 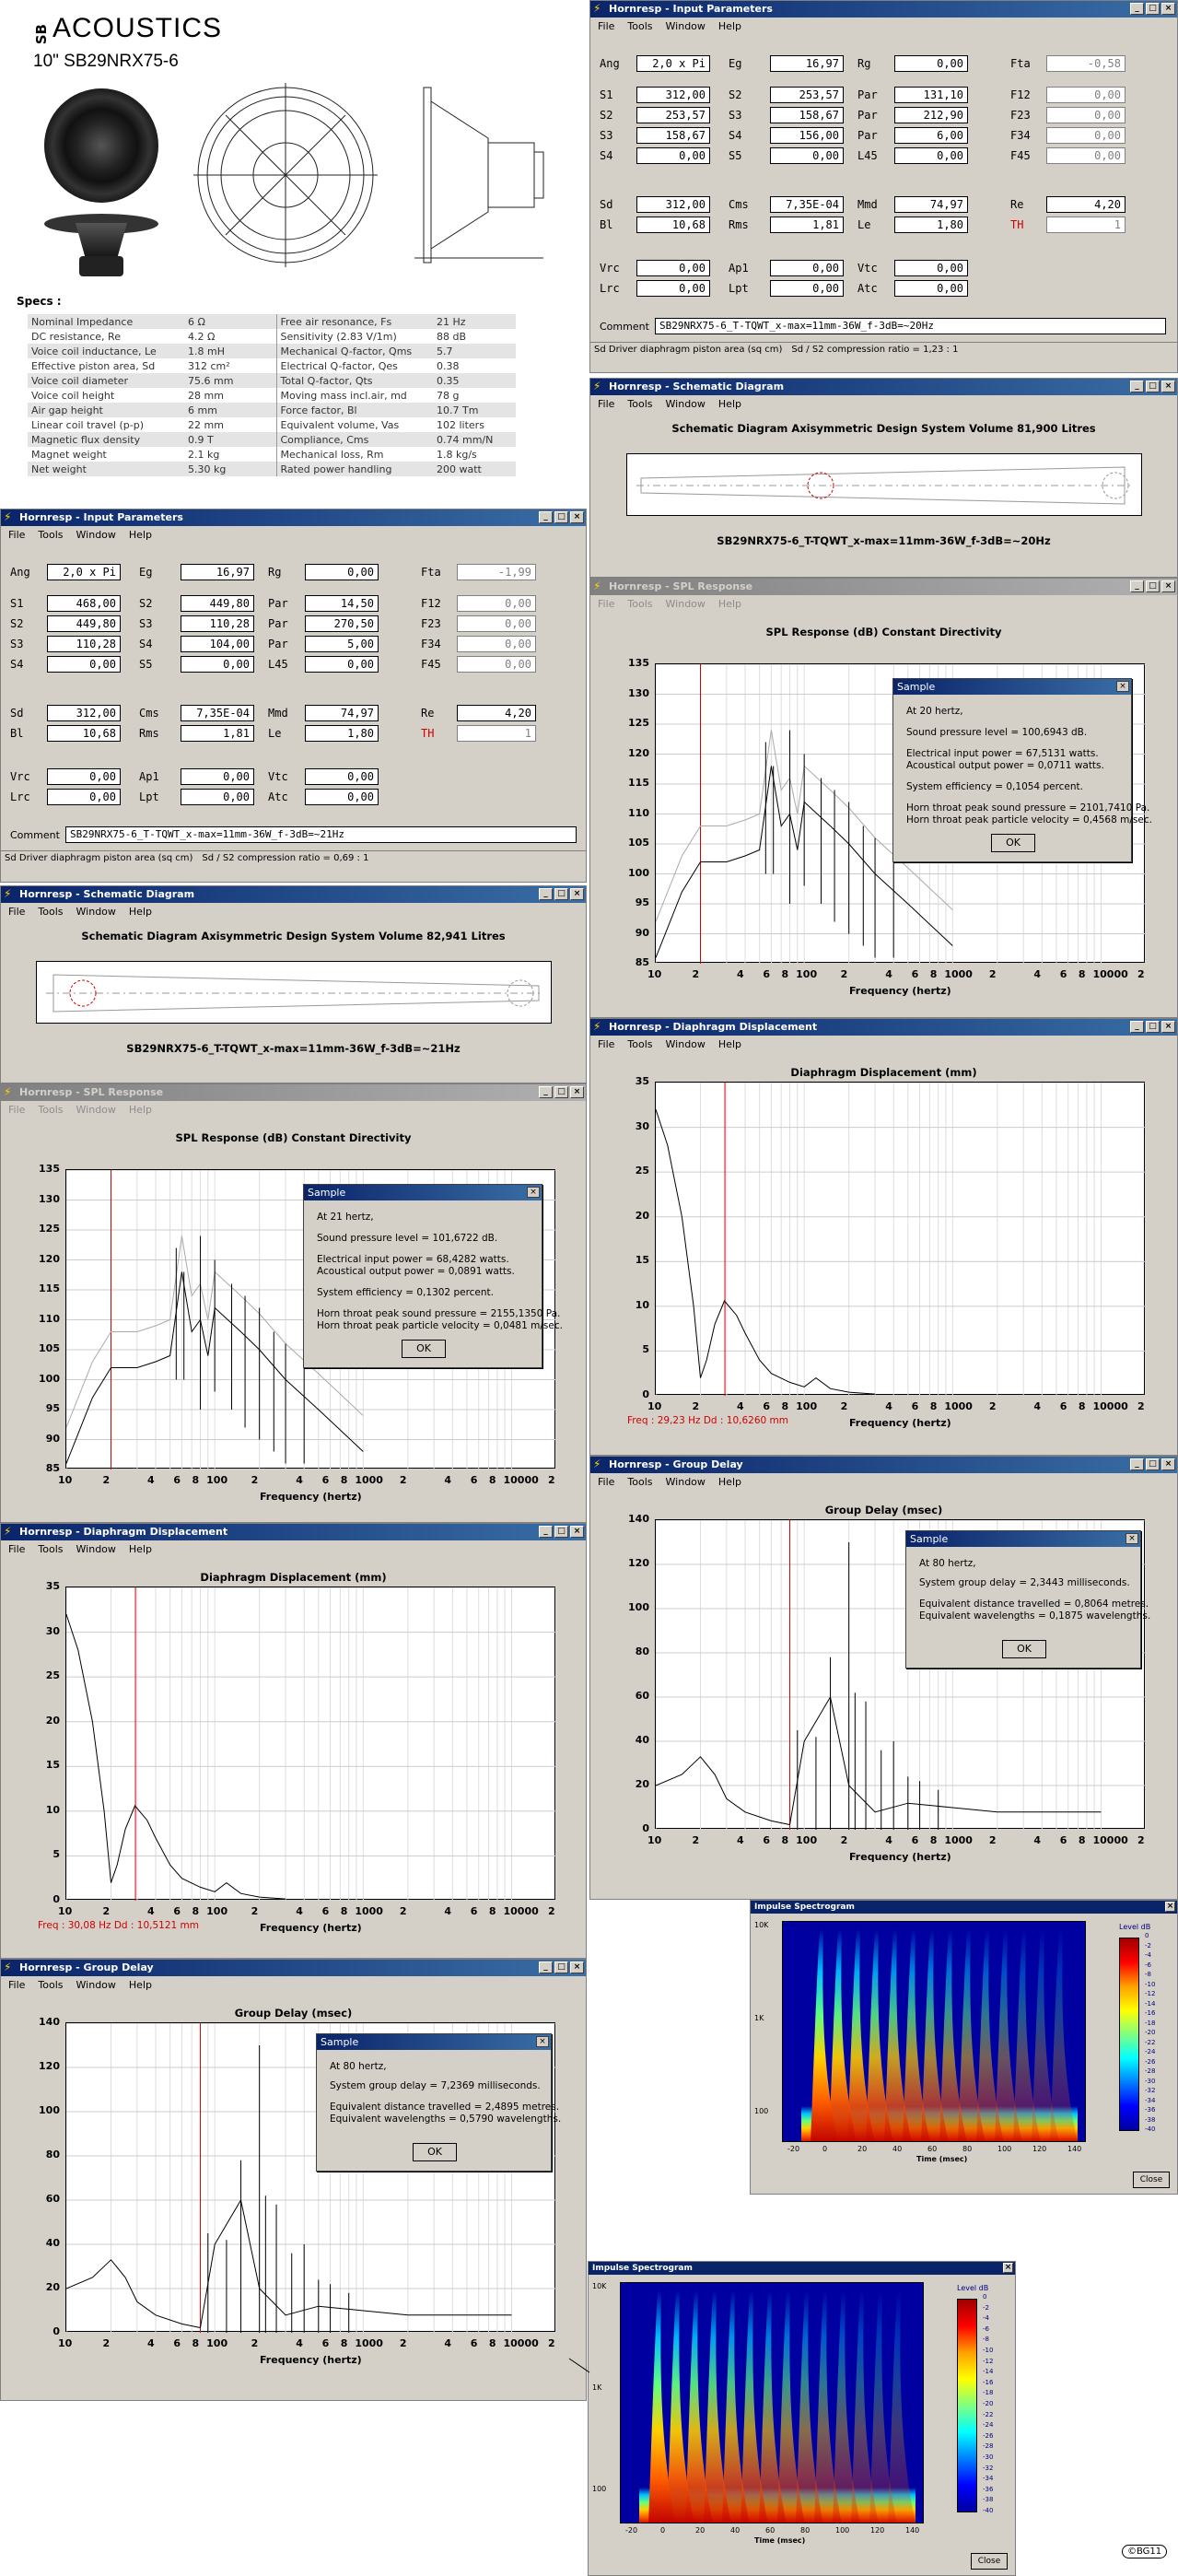 What do you see at coordinates (931, 135) in the screenshot?
I see `field-par34: 6,00` at bounding box center [931, 135].